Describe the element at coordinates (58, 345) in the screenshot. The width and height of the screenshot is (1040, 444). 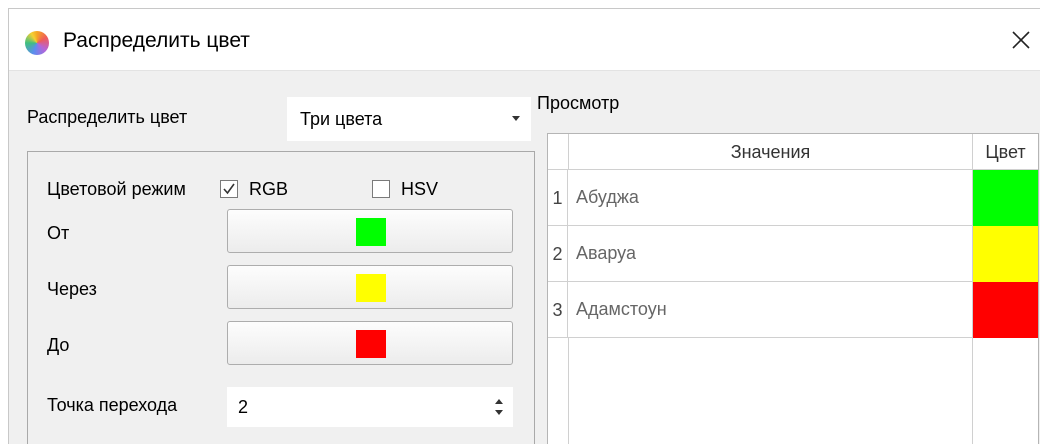
I see `to-label: До` at that location.